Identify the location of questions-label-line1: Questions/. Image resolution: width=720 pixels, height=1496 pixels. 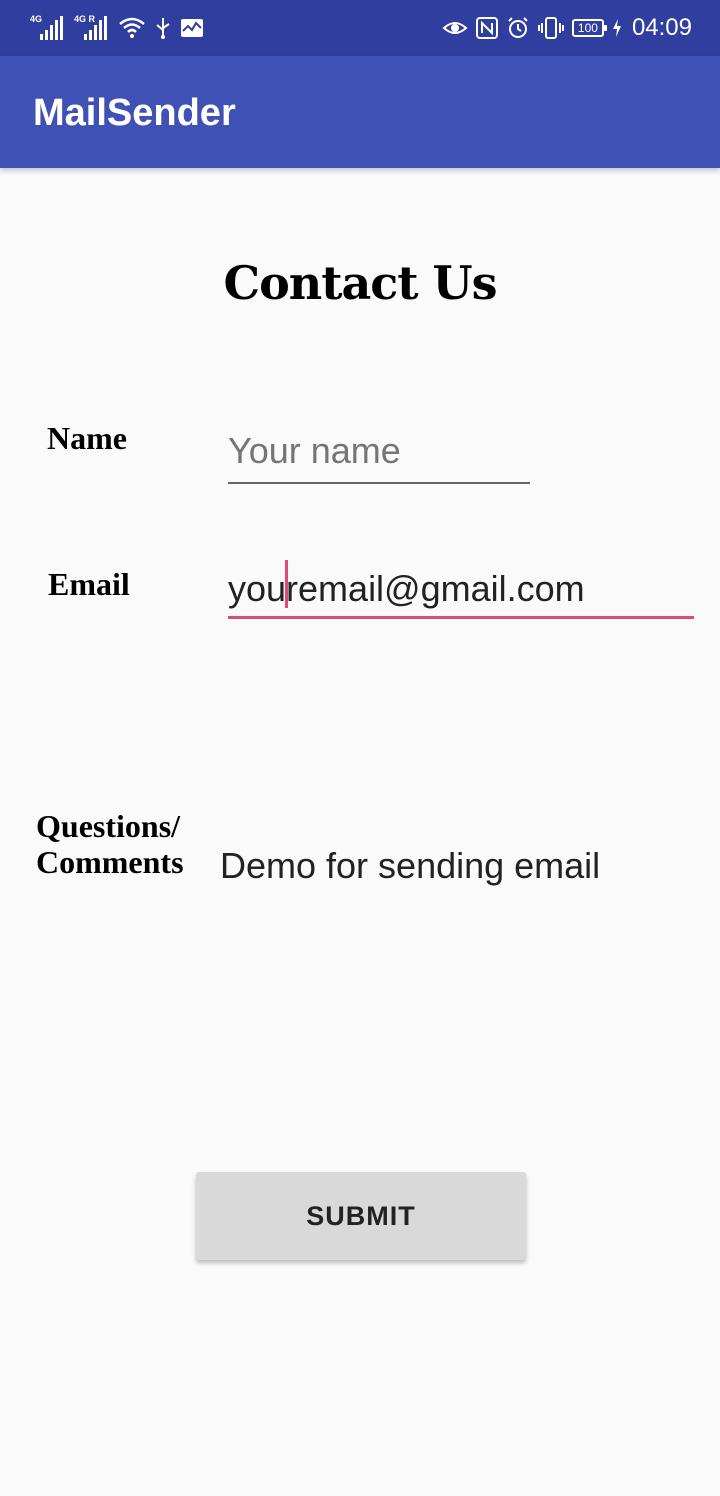
(108, 826).